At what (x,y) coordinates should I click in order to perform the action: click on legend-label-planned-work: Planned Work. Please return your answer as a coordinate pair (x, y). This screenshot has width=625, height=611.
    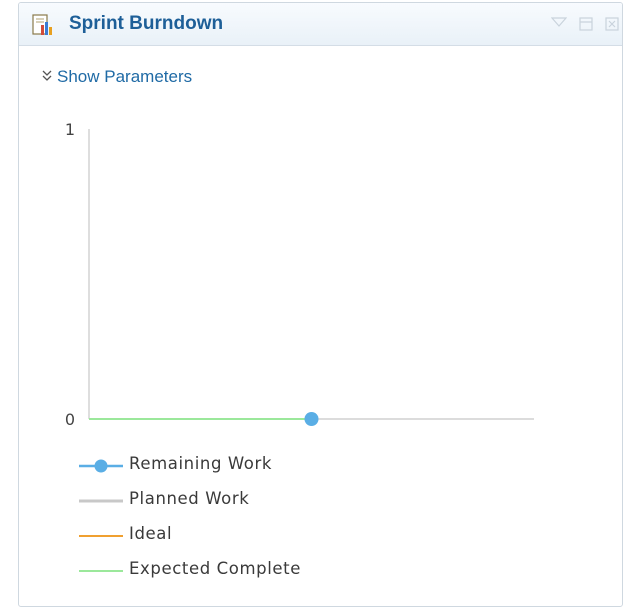
    Looking at the image, I should click on (189, 498).